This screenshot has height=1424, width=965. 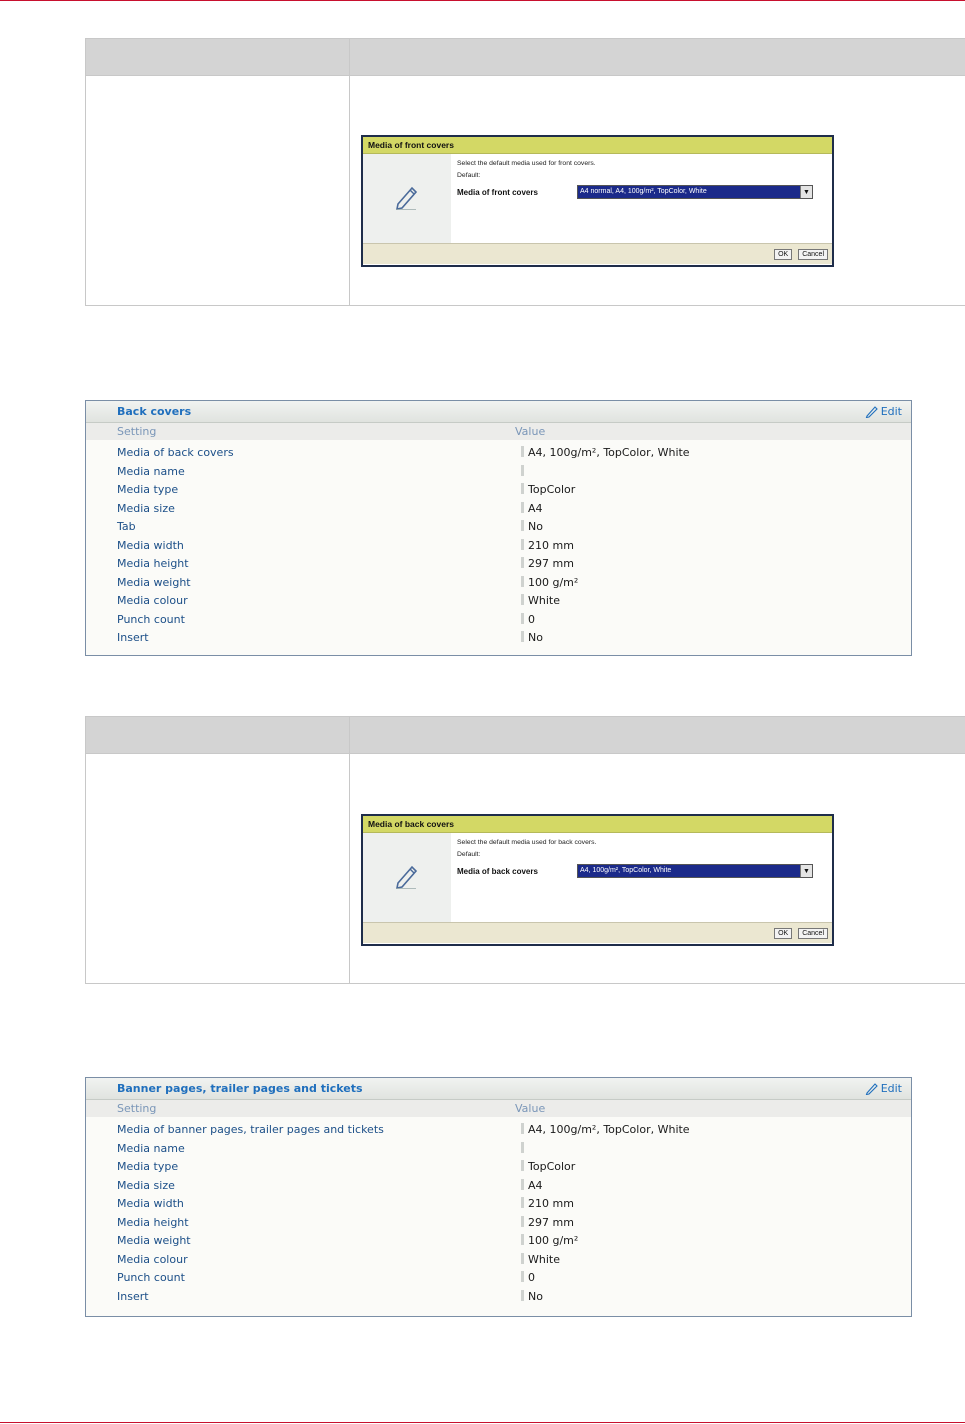 What do you see at coordinates (530, 1108) in the screenshot?
I see `col-value: Value` at bounding box center [530, 1108].